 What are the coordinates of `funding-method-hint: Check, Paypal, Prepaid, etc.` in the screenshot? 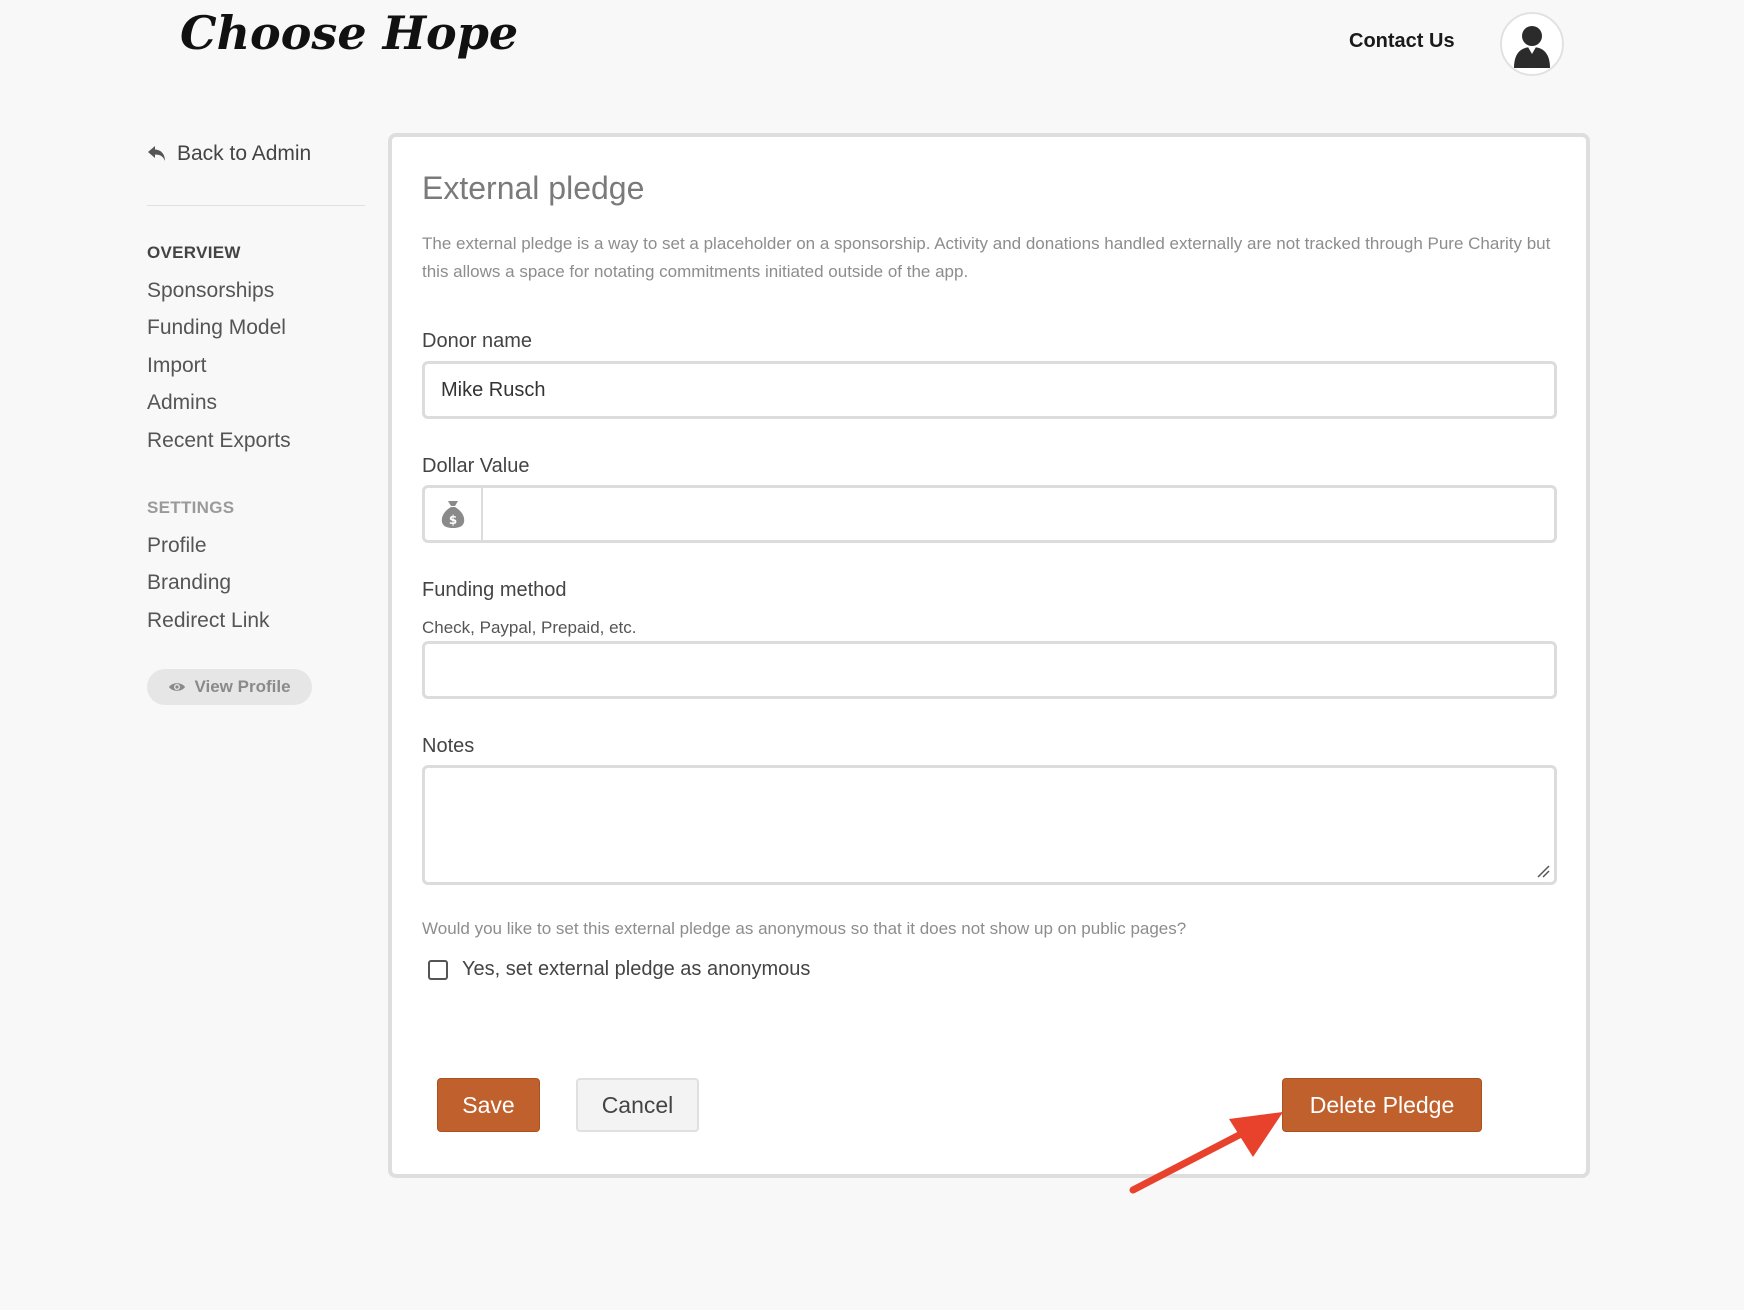 It's located at (529, 627).